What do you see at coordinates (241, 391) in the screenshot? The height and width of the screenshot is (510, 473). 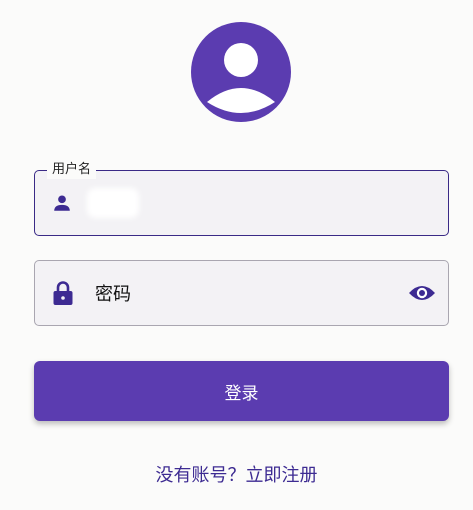 I see `login-button: 登录` at bounding box center [241, 391].